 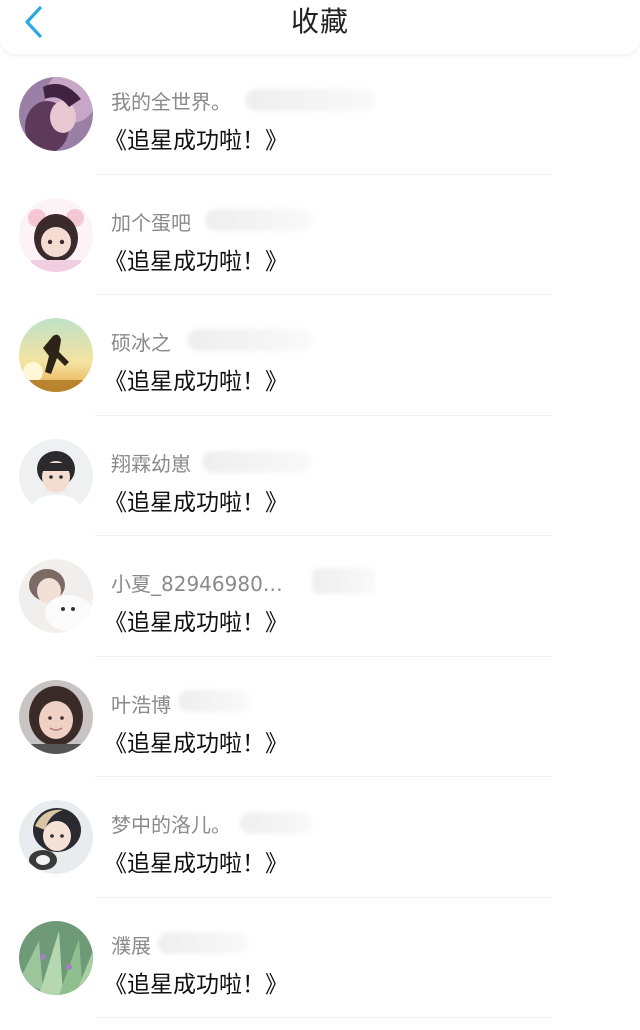 What do you see at coordinates (171, 102) in the screenshot?
I see `username: 我的全世界。` at bounding box center [171, 102].